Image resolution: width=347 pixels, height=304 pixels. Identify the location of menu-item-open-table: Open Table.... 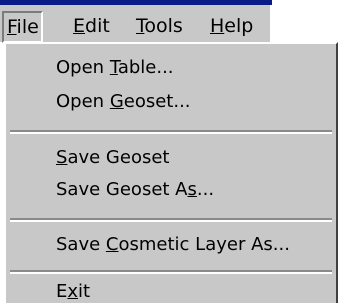
(115, 68).